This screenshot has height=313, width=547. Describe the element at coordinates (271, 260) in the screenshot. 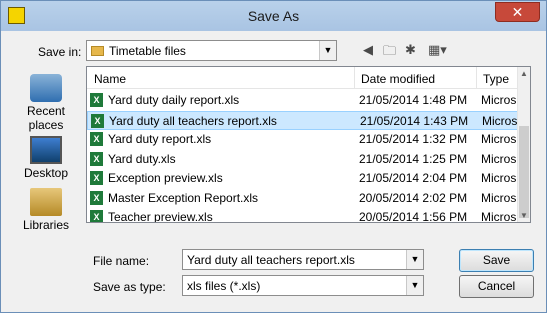

I see `file-name-value: Yard duty all teachers report.xls` at that location.